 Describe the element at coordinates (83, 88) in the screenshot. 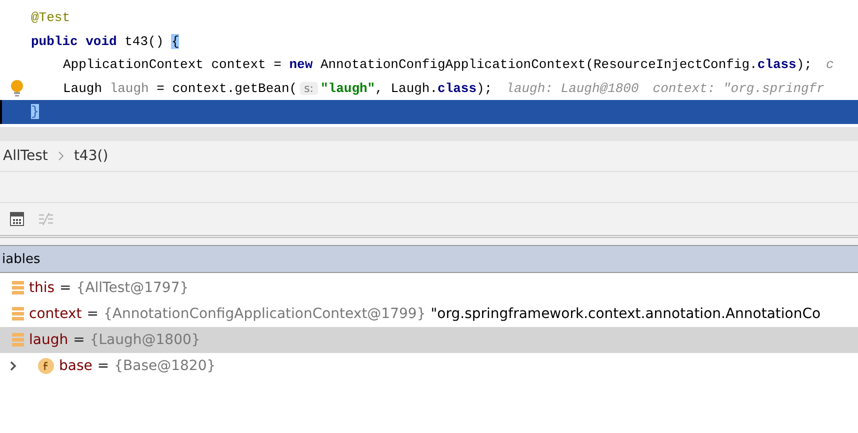

I see `code-token: Laugh` at that location.